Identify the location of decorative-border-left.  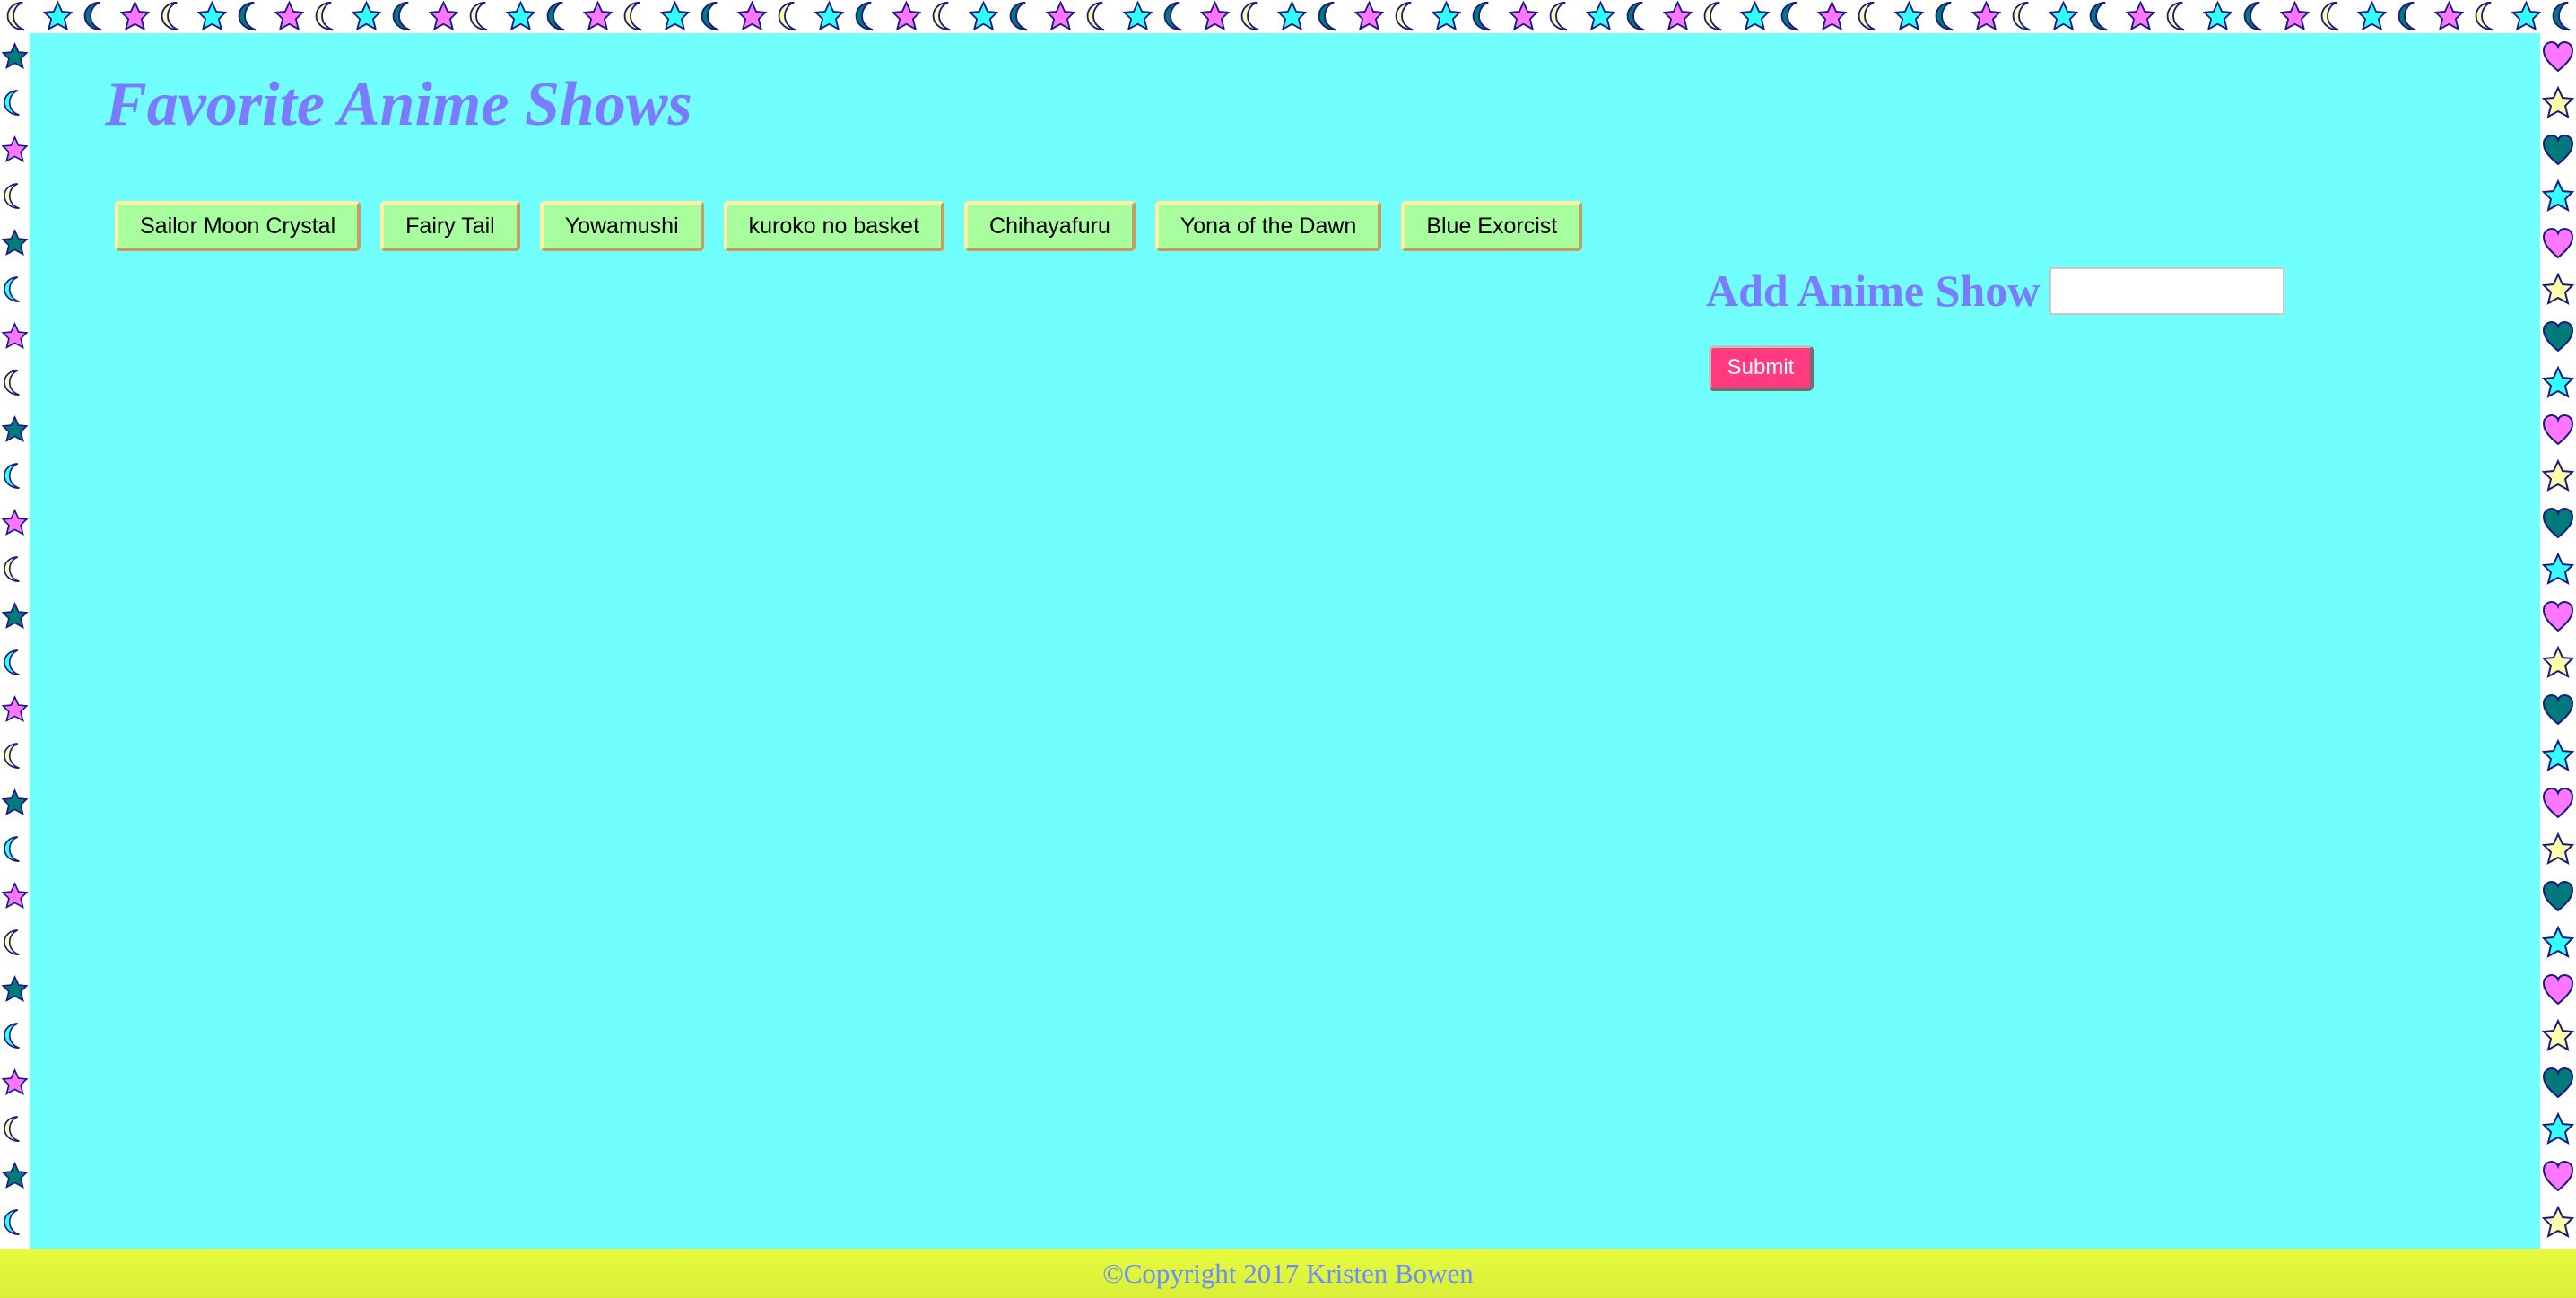
(15, 641).